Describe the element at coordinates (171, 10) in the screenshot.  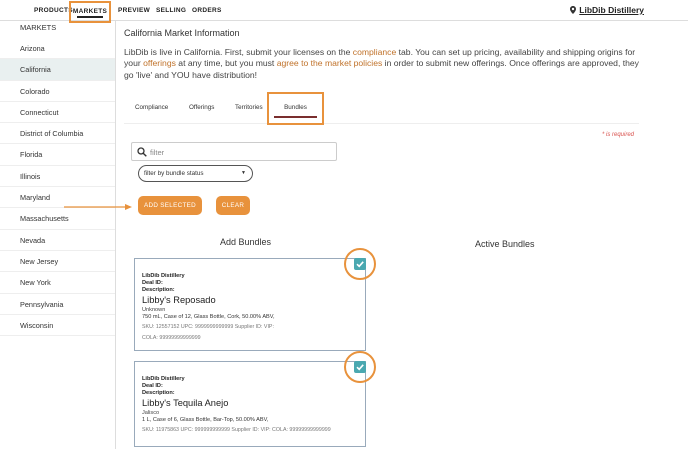
I see `nav-selling: SELLING` at that location.